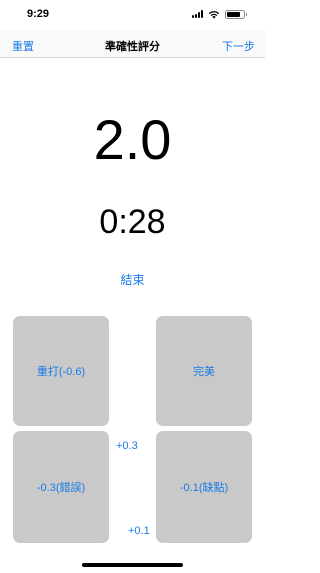 The width and height of the screenshot is (320, 573). I want to click on score-display: 2.0, so click(132, 139).